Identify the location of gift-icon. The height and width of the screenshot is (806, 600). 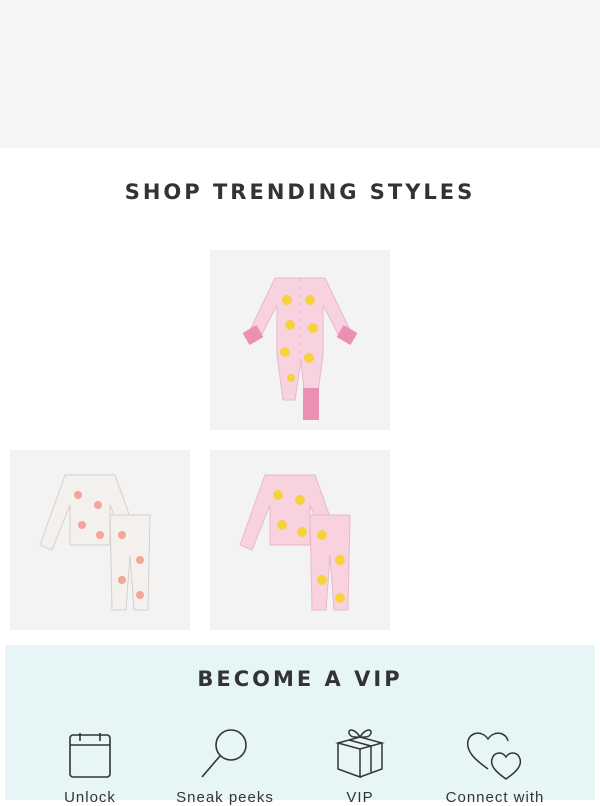
(360, 754).